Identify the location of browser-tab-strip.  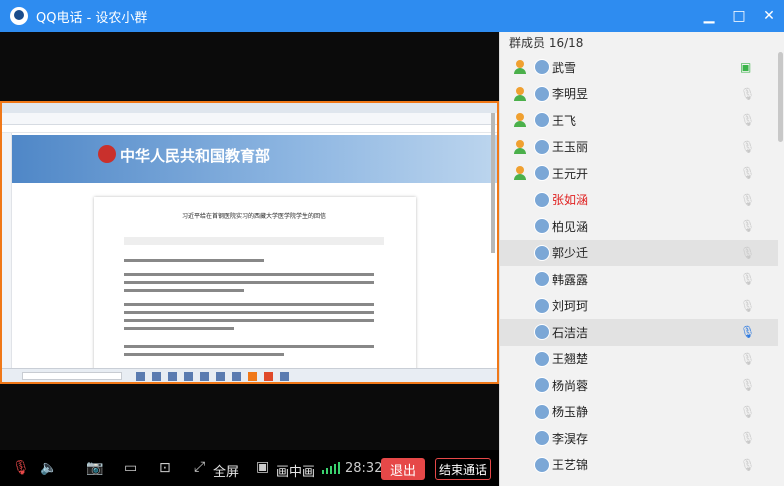
(249, 108).